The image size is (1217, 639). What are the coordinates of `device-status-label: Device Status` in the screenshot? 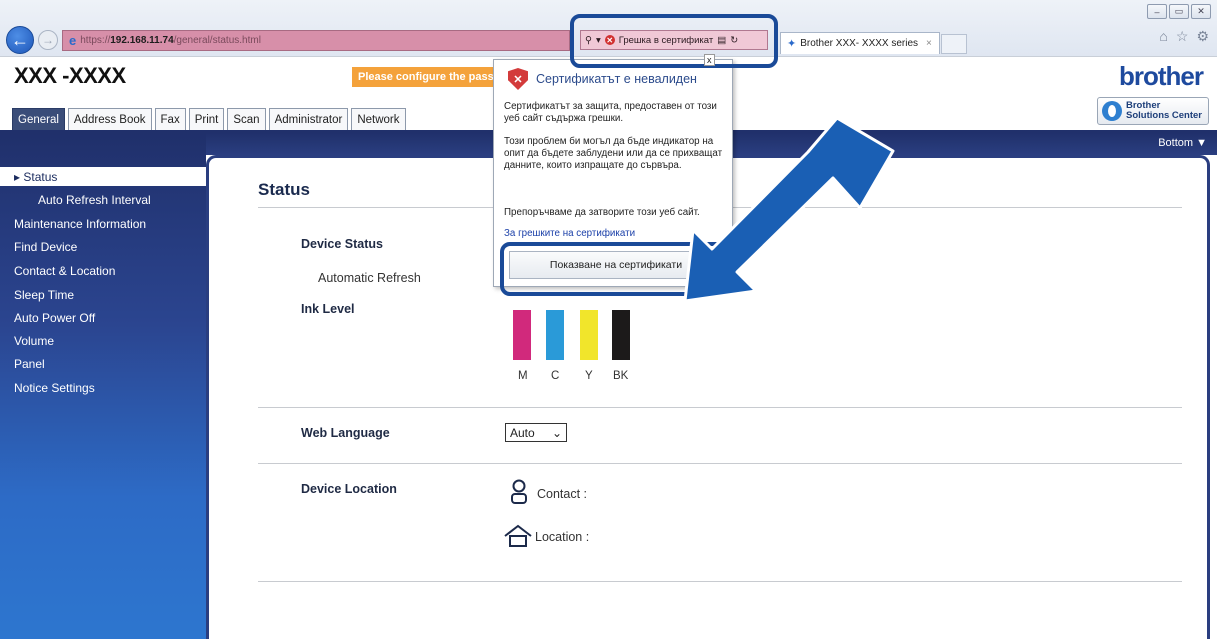 It's located at (342, 244).